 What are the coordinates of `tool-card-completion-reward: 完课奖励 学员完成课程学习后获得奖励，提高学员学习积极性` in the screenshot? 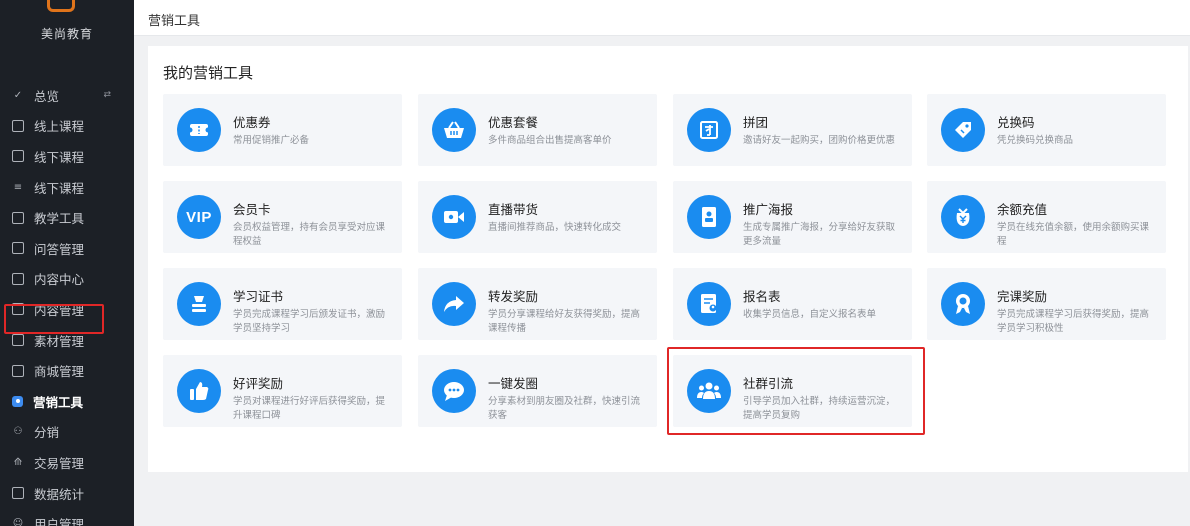 It's located at (1046, 304).